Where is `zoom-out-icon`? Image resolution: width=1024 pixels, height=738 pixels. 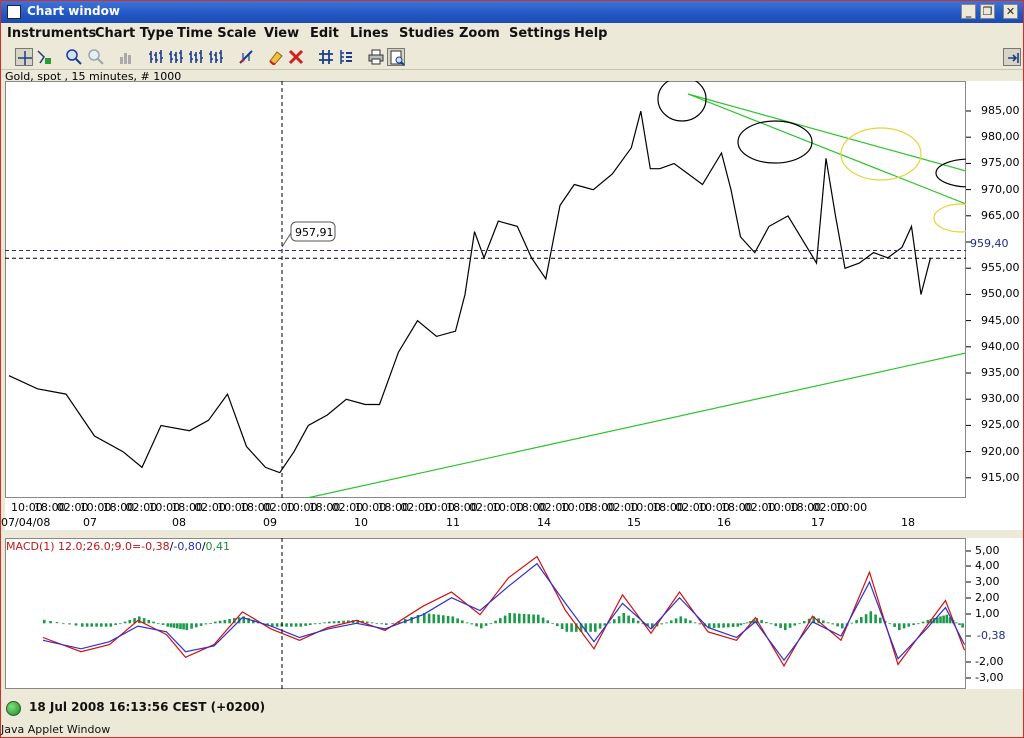
zoom-out-icon is located at coordinates (96, 57).